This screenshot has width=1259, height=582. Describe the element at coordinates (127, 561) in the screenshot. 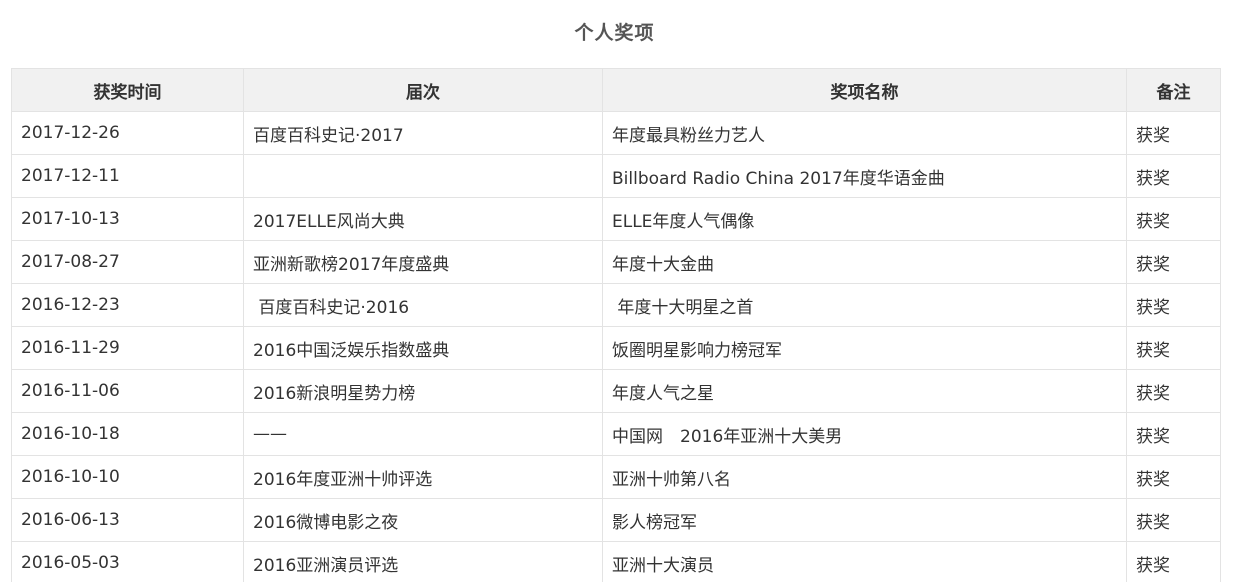

I see `cell-date: 2016-05-03` at that location.